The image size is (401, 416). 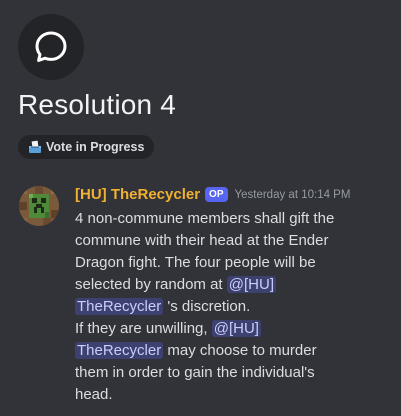 What do you see at coordinates (97, 104) in the screenshot?
I see `thread-title: Resolution 4` at bounding box center [97, 104].